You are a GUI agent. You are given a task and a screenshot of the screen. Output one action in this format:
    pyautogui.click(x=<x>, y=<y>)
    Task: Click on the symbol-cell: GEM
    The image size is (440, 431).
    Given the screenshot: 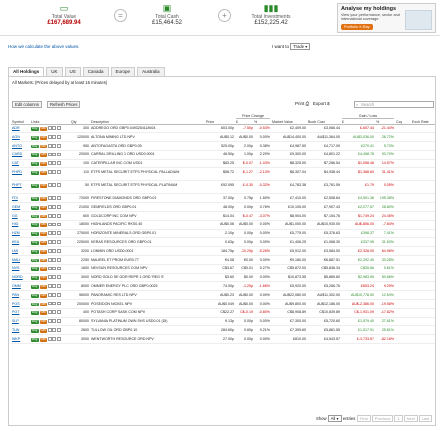 What is the action you would take?
    pyautogui.click(x=20, y=207)
    